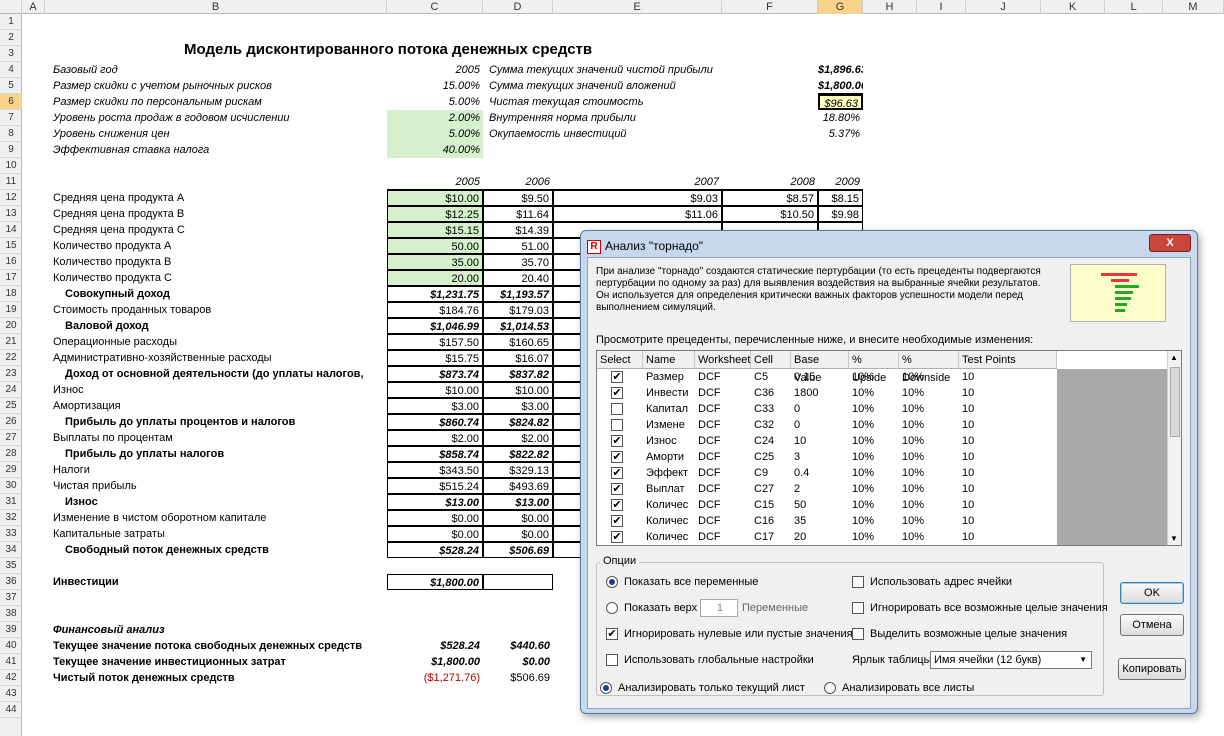 This screenshot has height=736, width=1224. I want to click on row-header-29: 29, so click(11, 470).